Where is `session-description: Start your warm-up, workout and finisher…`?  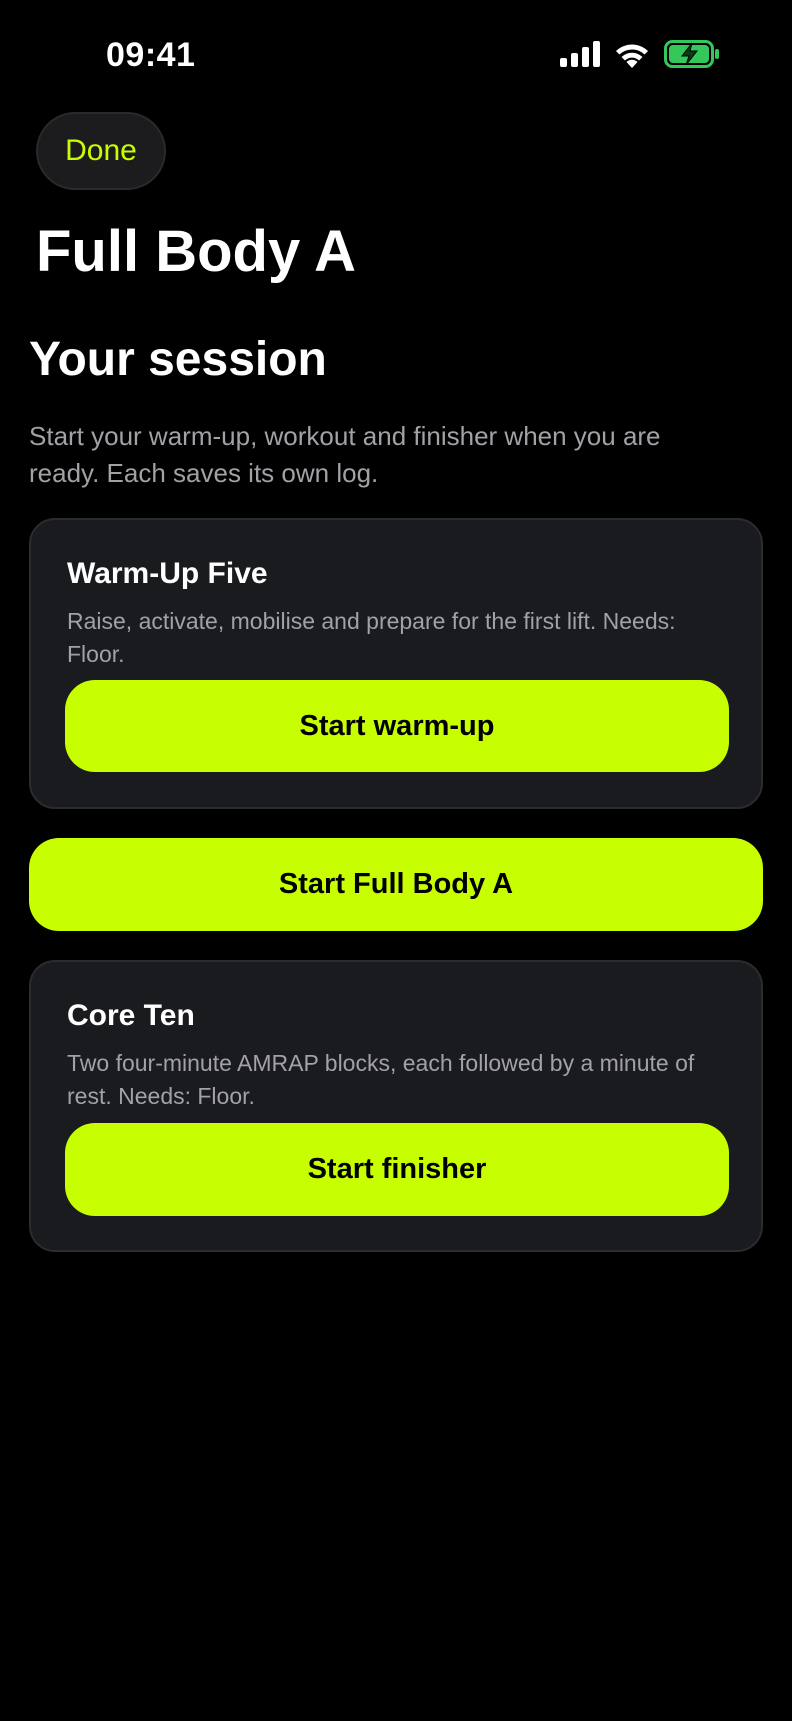
session-description: Start your warm-up, workout and finisher… is located at coordinates (345, 454).